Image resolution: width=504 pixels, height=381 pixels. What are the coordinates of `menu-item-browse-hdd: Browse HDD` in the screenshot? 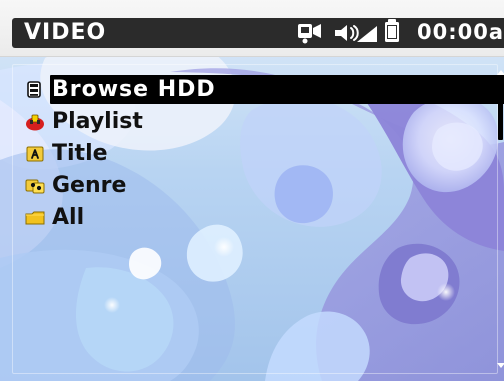 It's located at (264, 90).